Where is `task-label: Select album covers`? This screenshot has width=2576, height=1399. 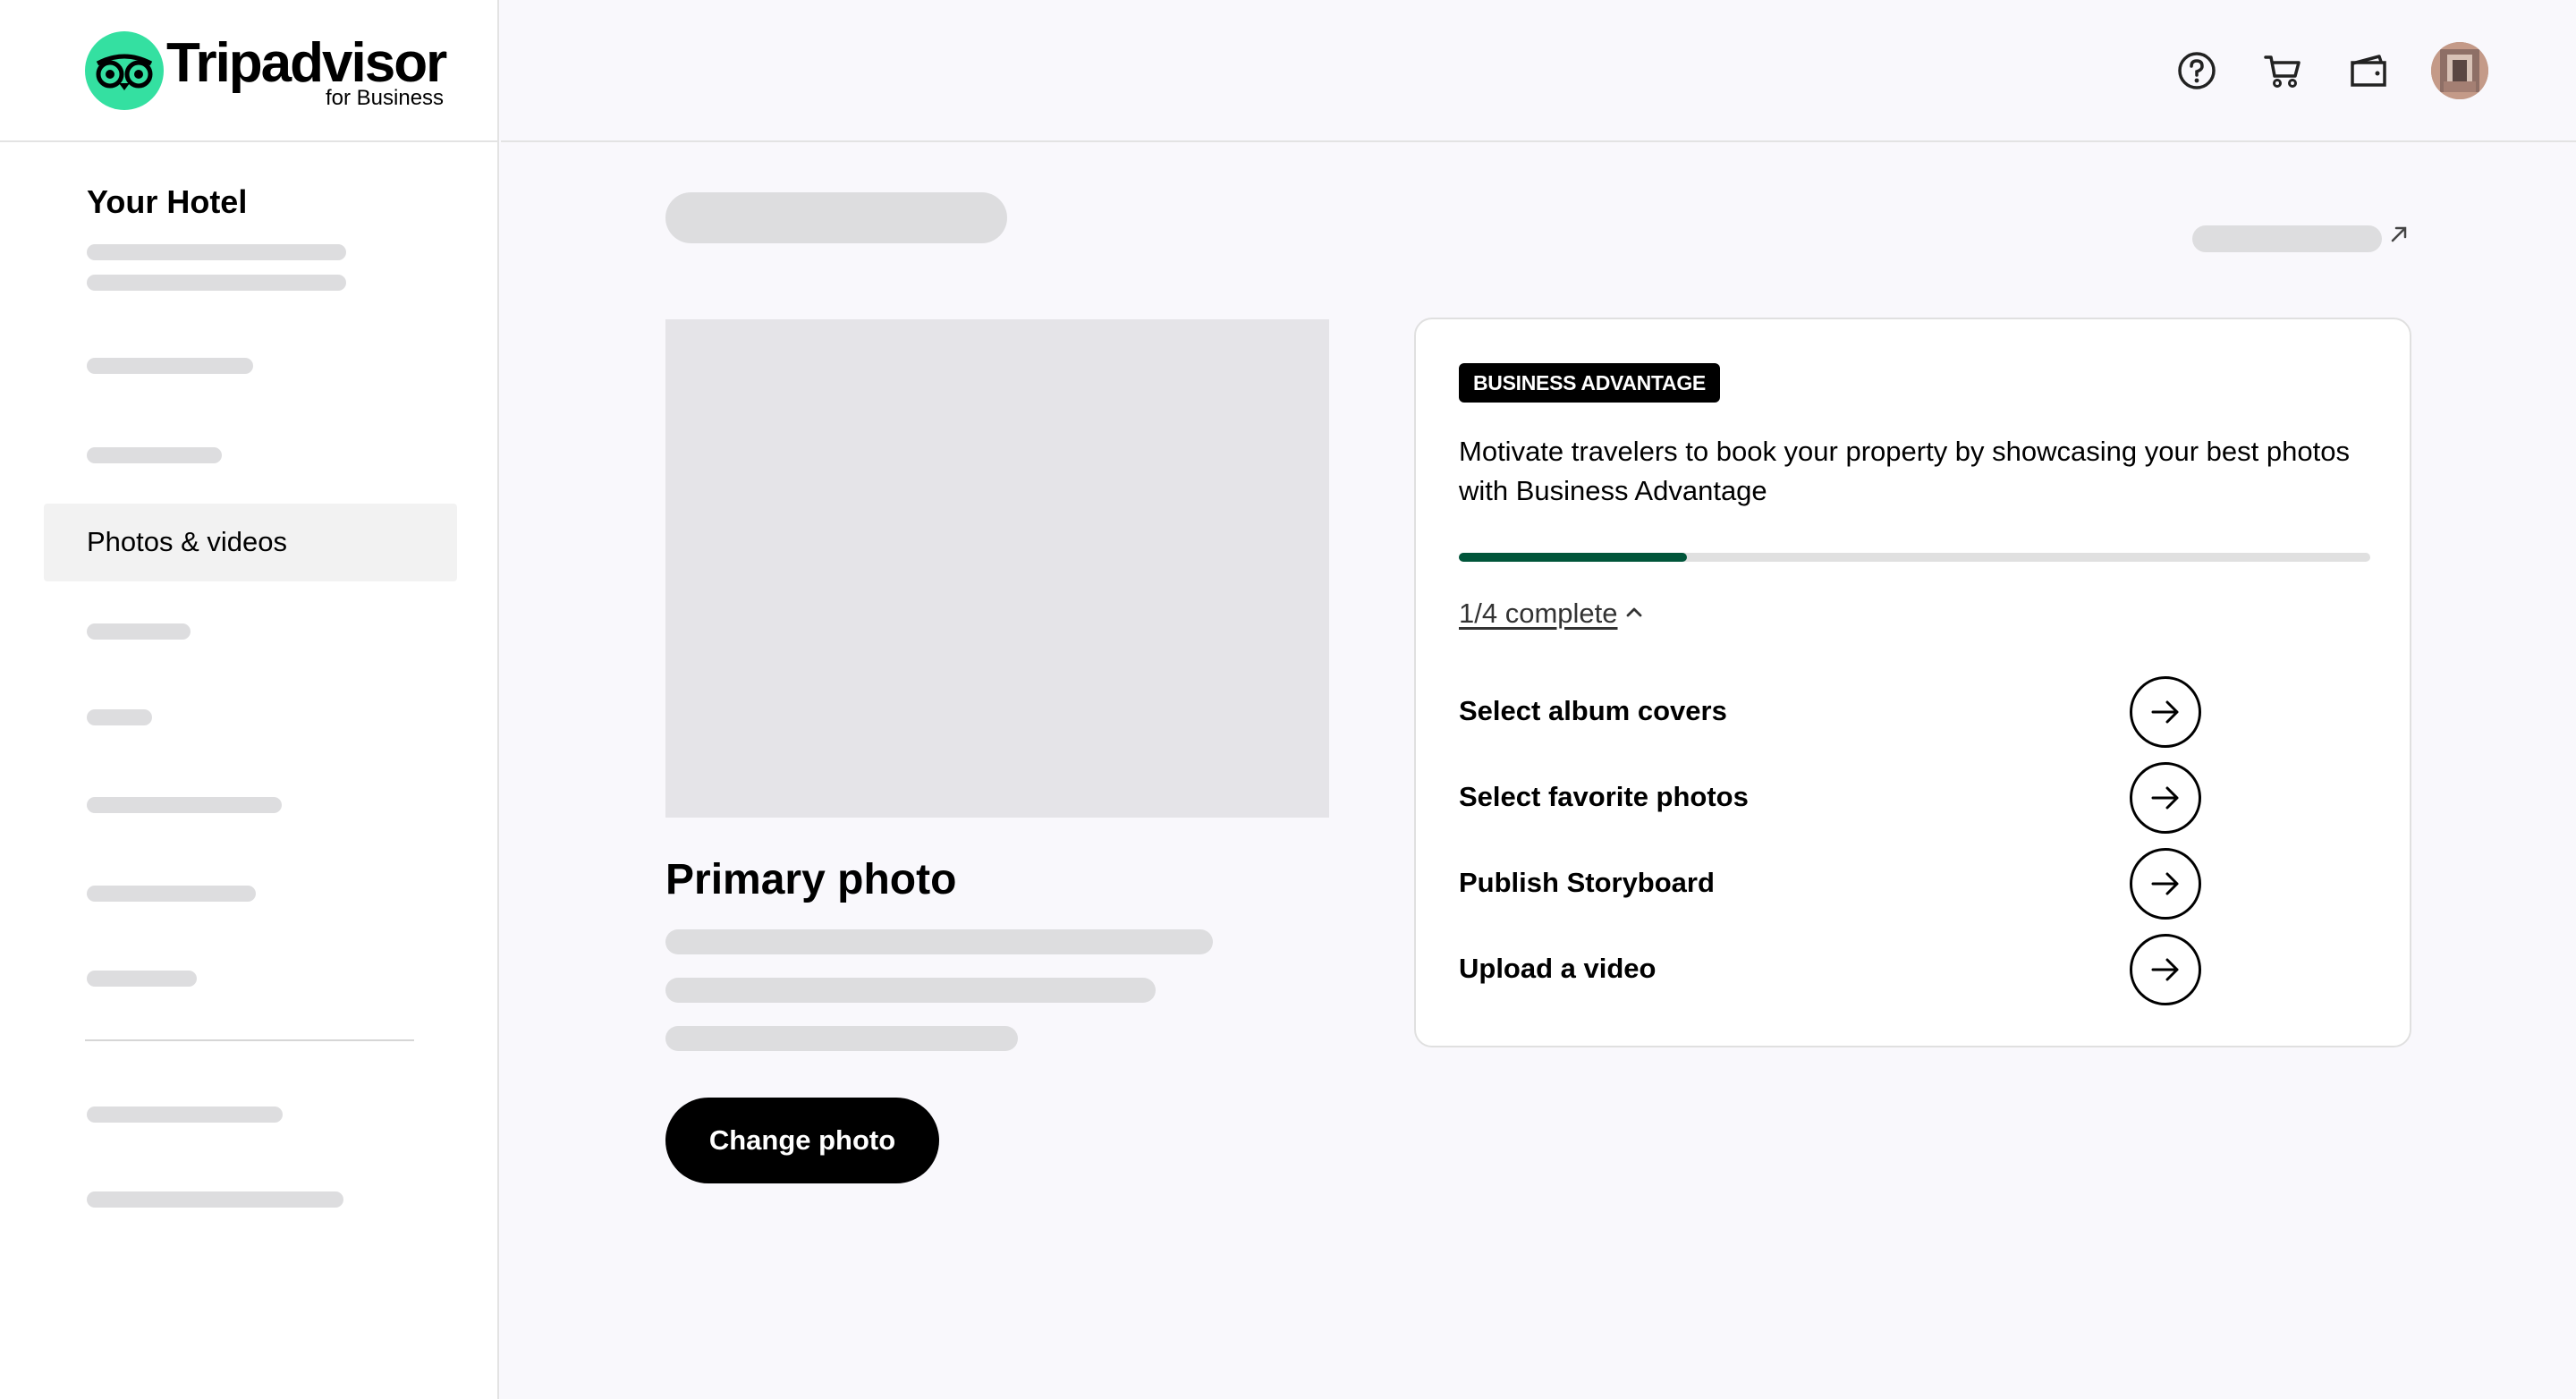
task-label: Select album covers is located at coordinates (1593, 710).